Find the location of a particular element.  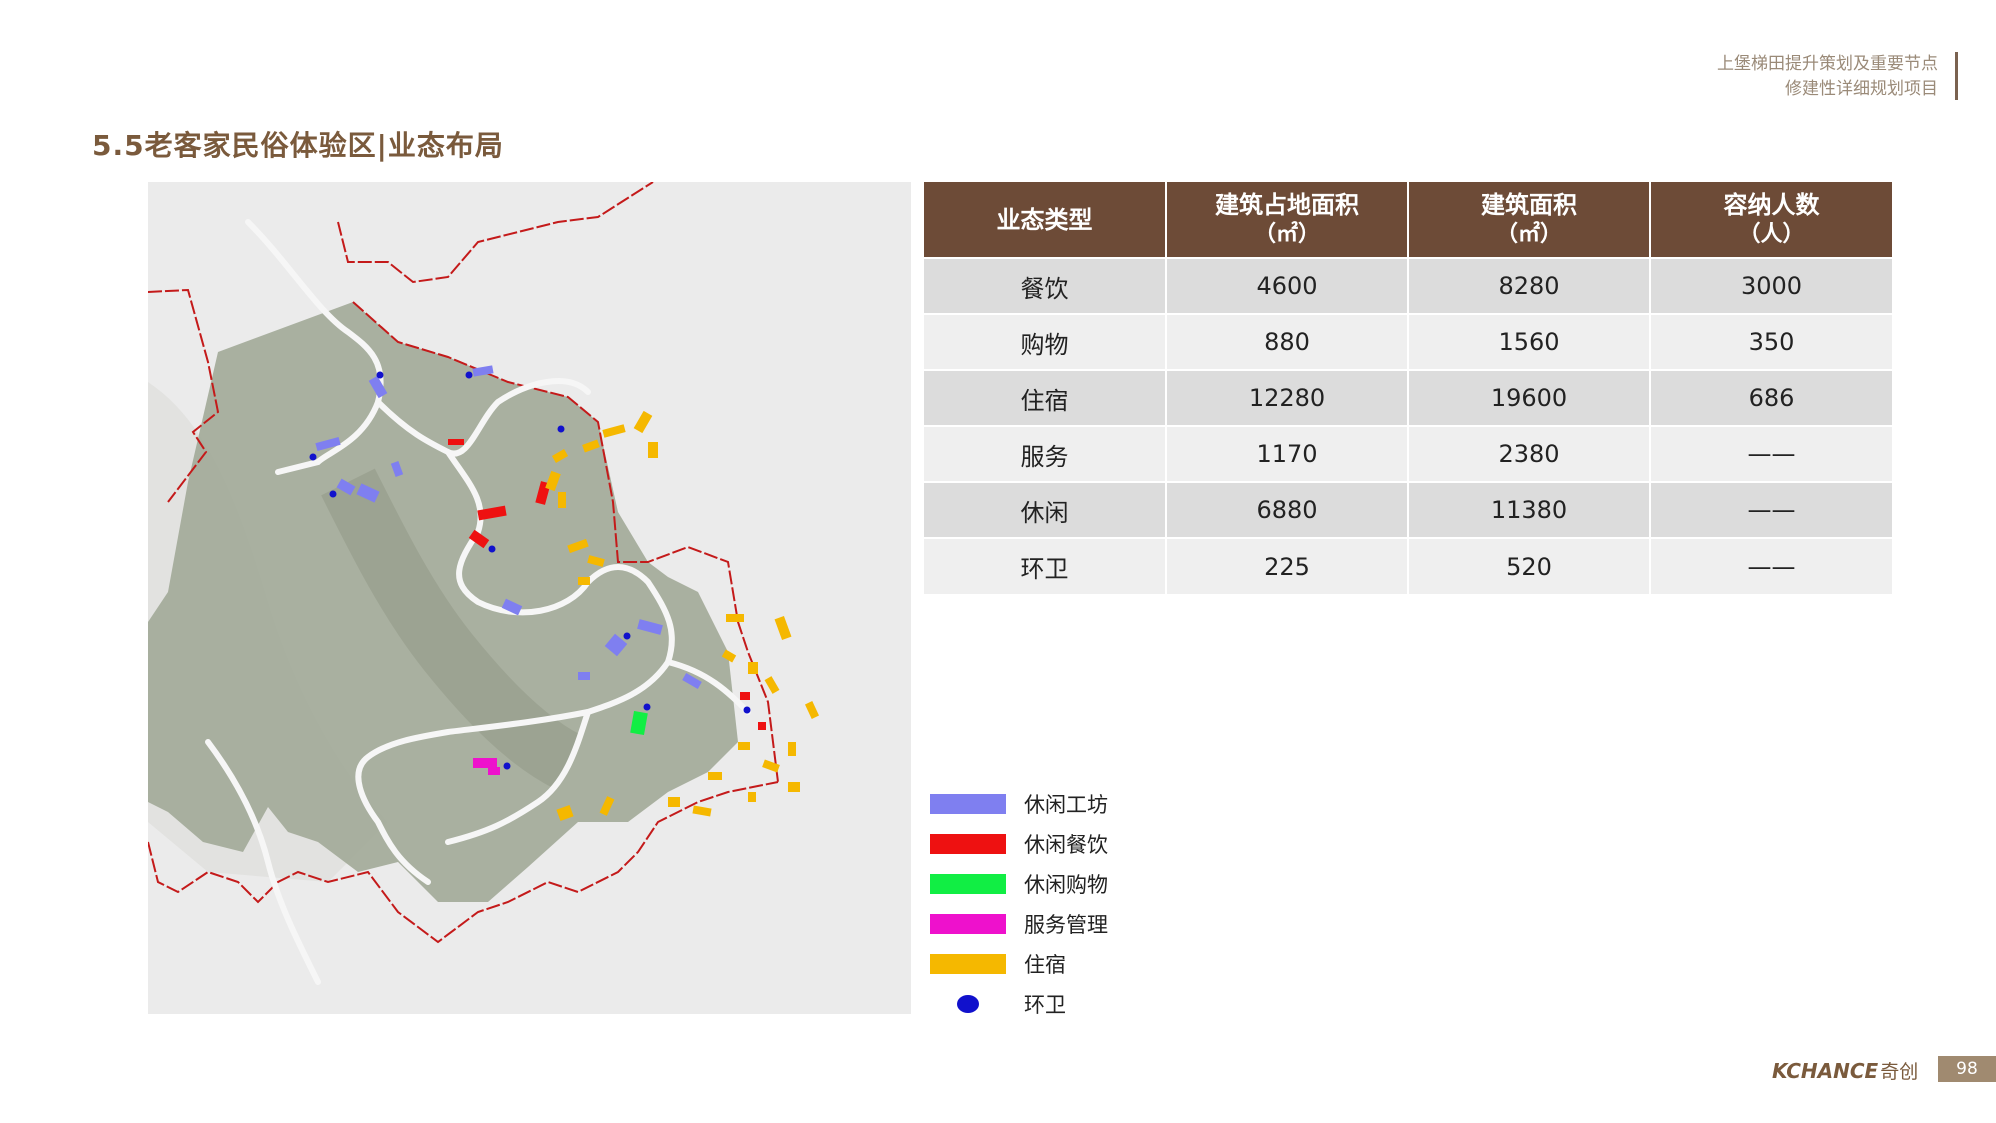

cell-type: 服务 is located at coordinates (1045, 453).